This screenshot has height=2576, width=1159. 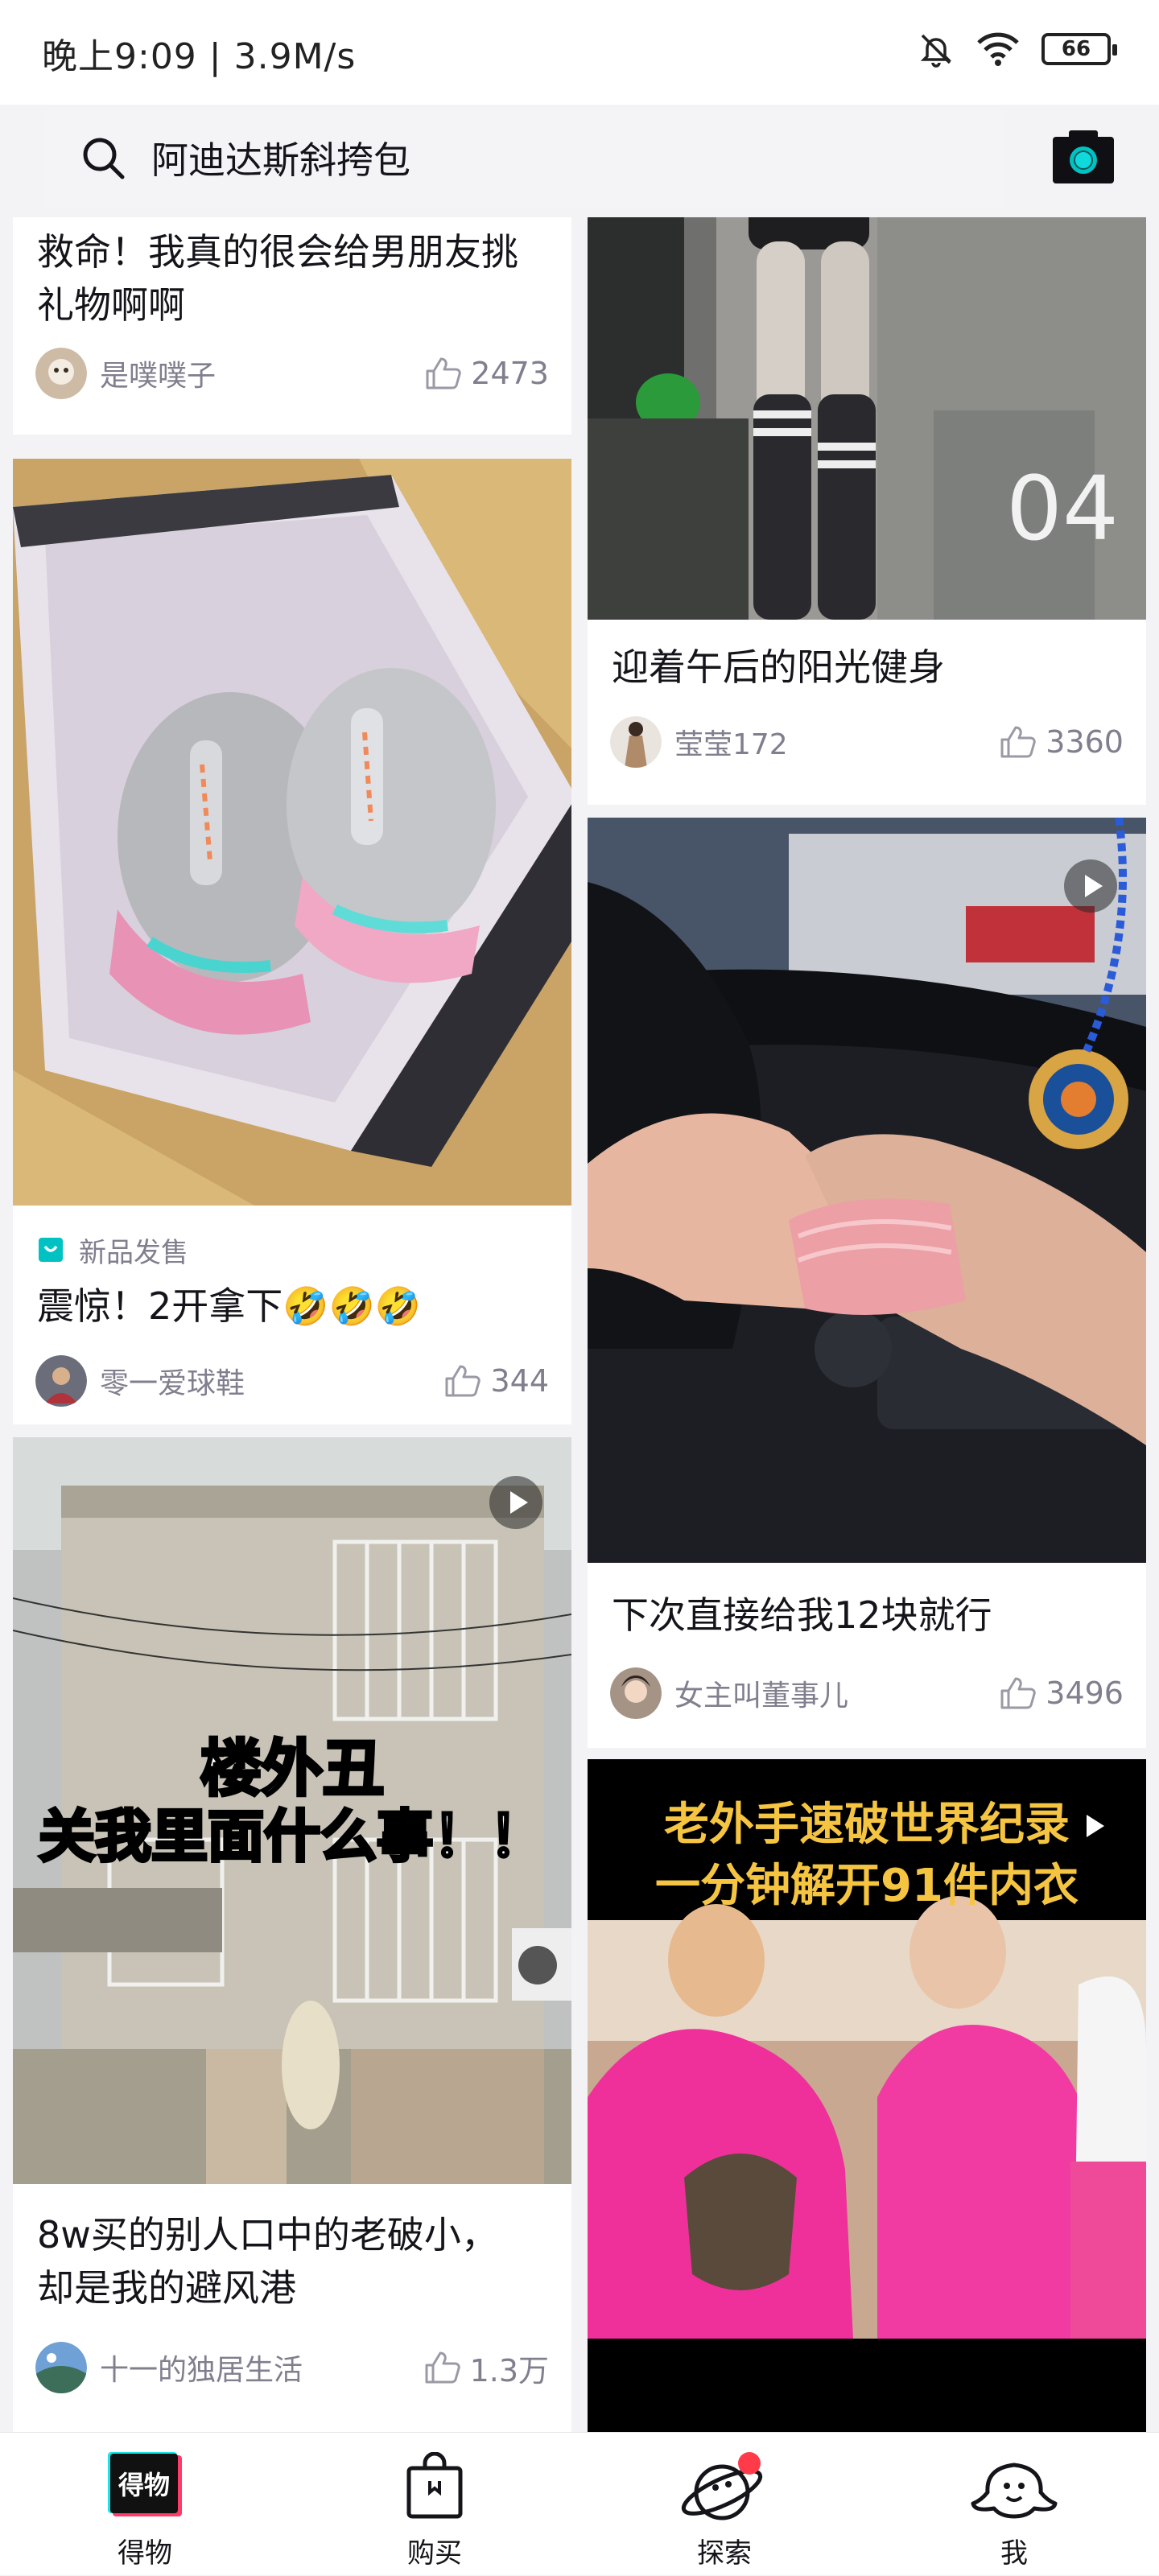 What do you see at coordinates (262, 373) in the screenshot?
I see `author-name: 是噗噗子` at bounding box center [262, 373].